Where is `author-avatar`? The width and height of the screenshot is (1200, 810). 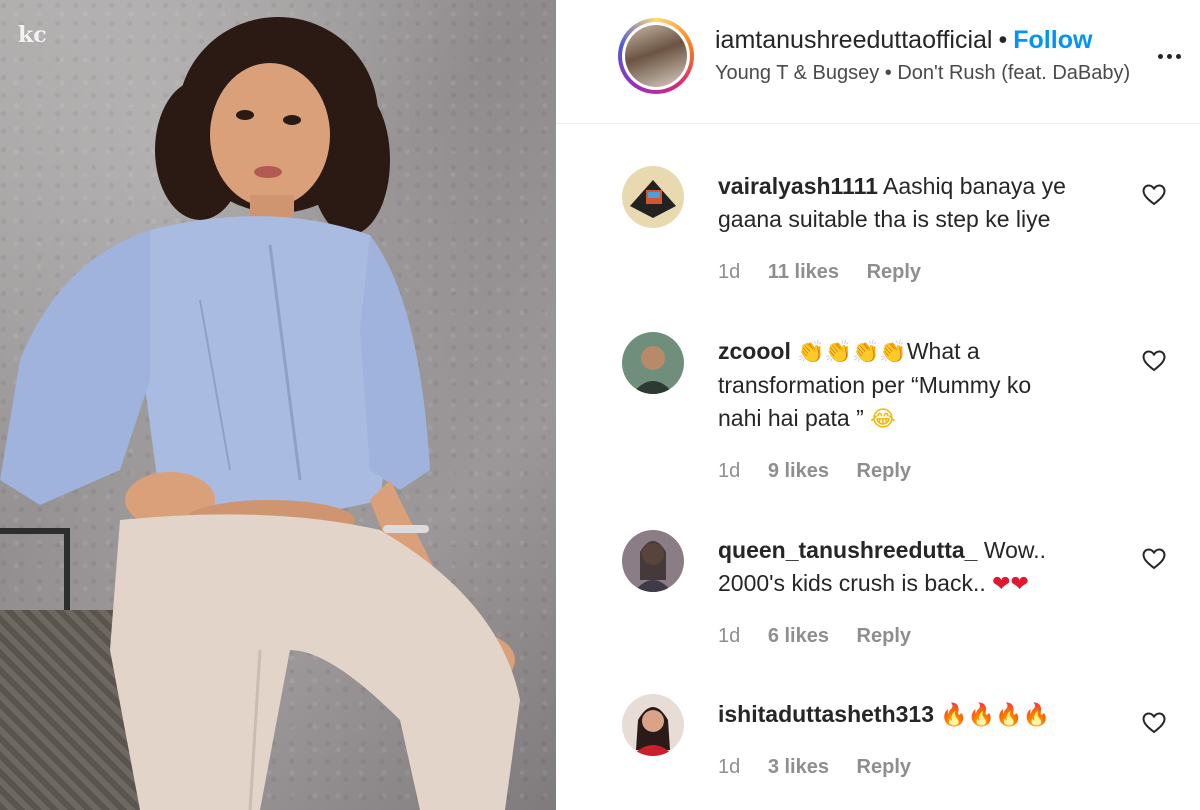 author-avatar is located at coordinates (656, 56).